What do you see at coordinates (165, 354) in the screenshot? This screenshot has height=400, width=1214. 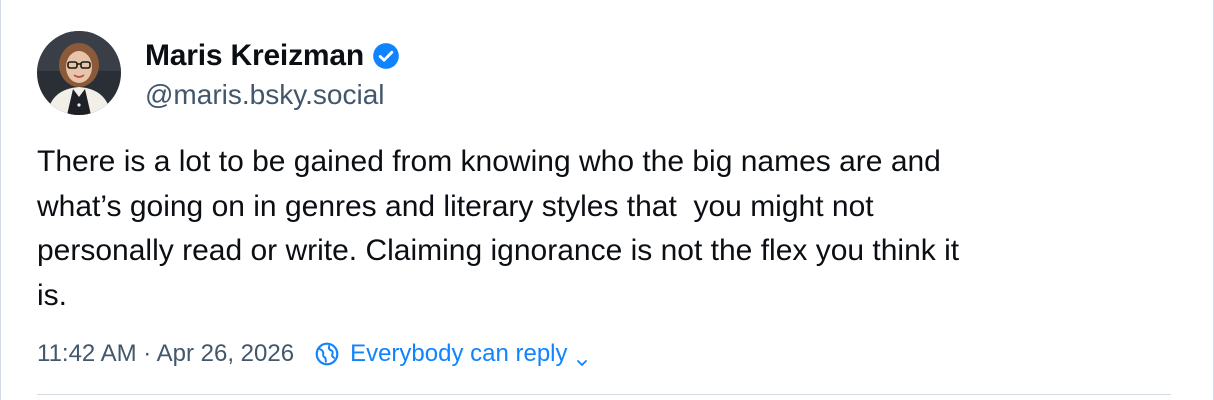 I see `post-timestamp: 11:42 AM · Apr 26, 2026` at bounding box center [165, 354].